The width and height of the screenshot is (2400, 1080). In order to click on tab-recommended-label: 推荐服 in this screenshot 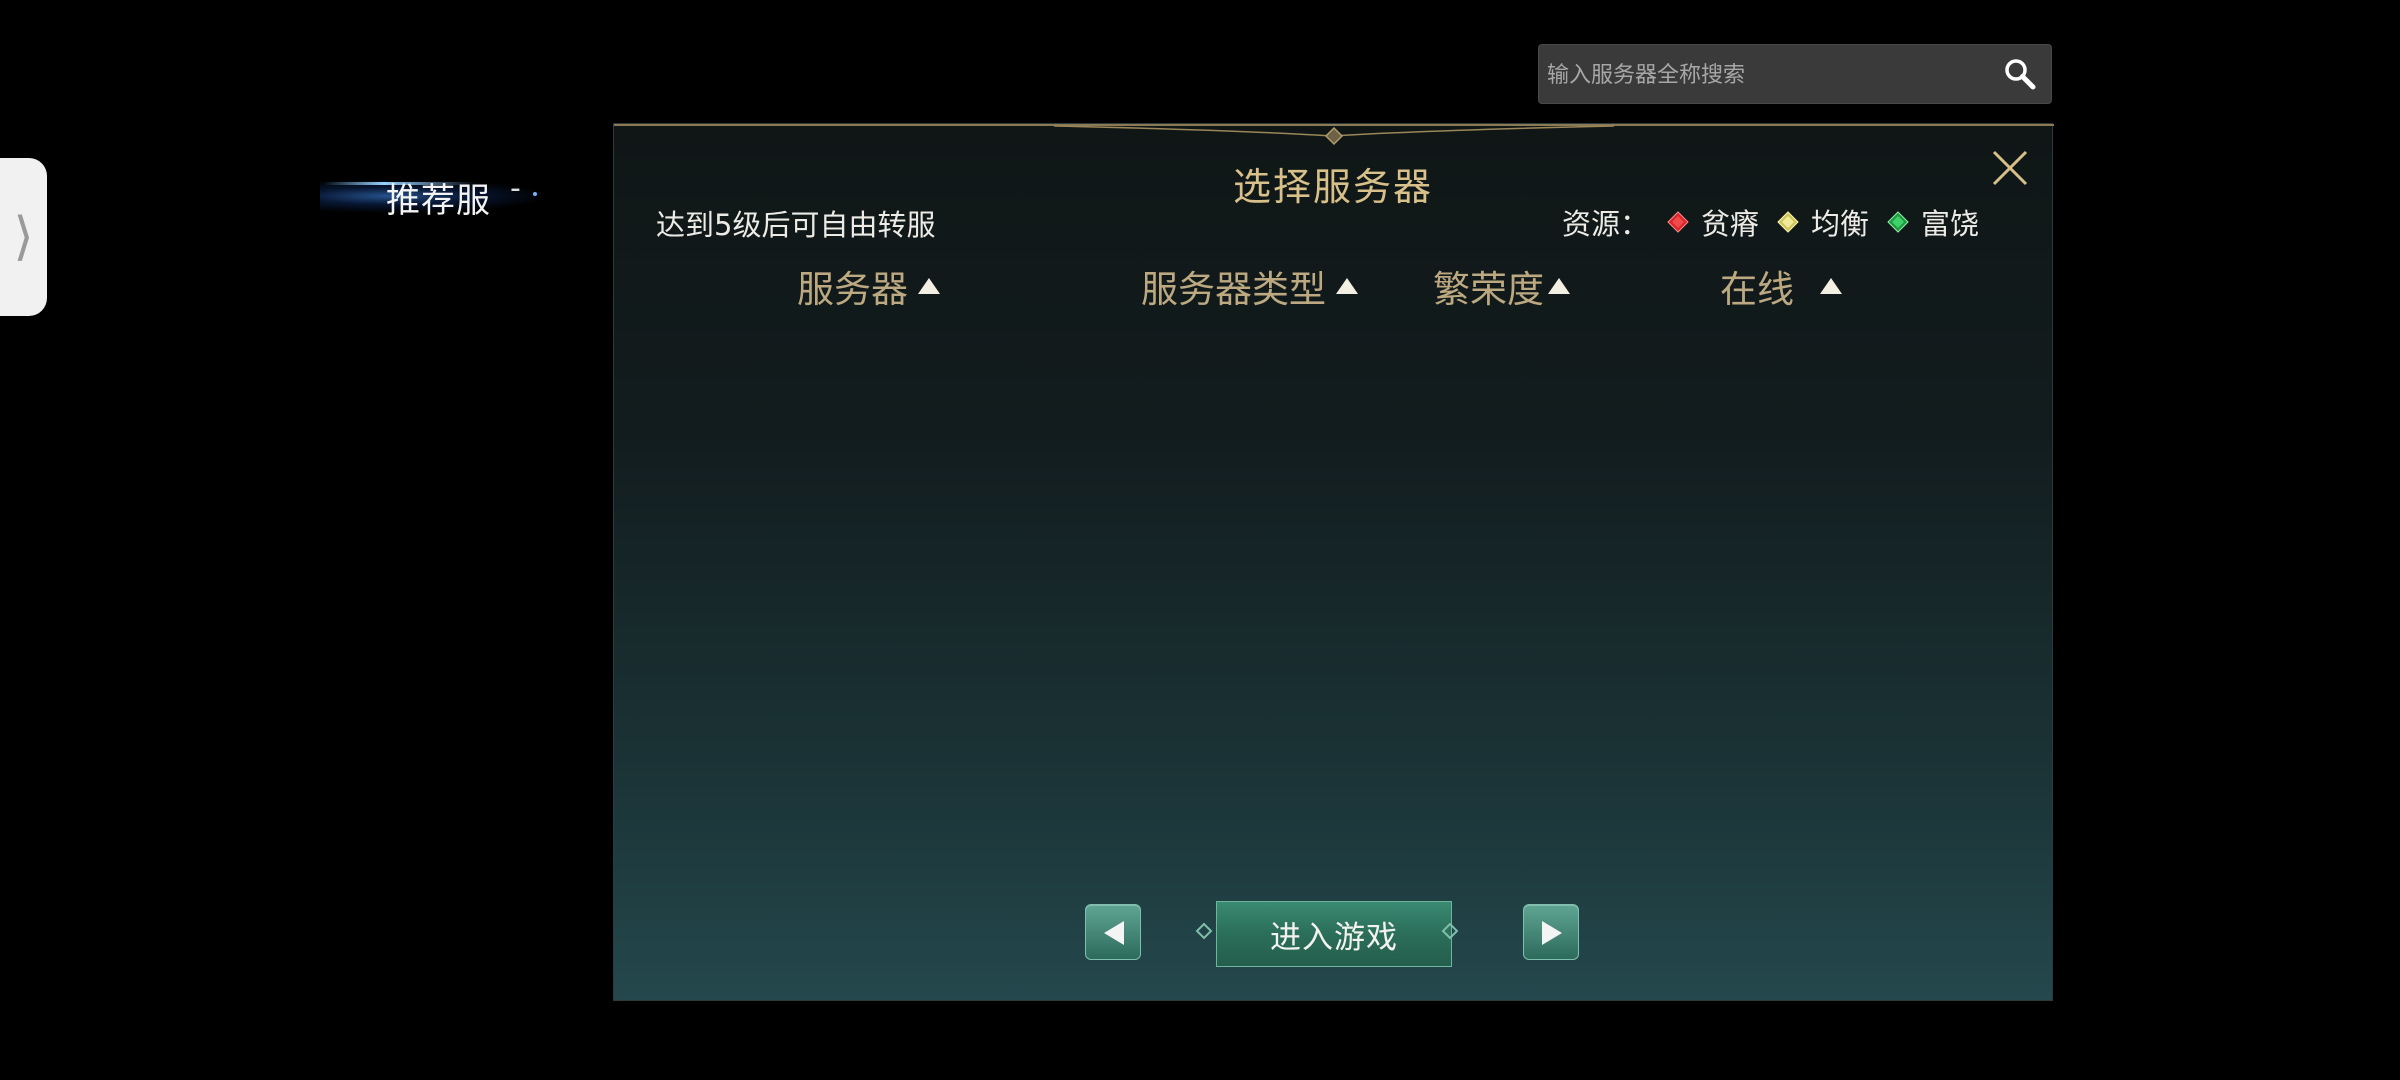, I will do `click(438, 201)`.